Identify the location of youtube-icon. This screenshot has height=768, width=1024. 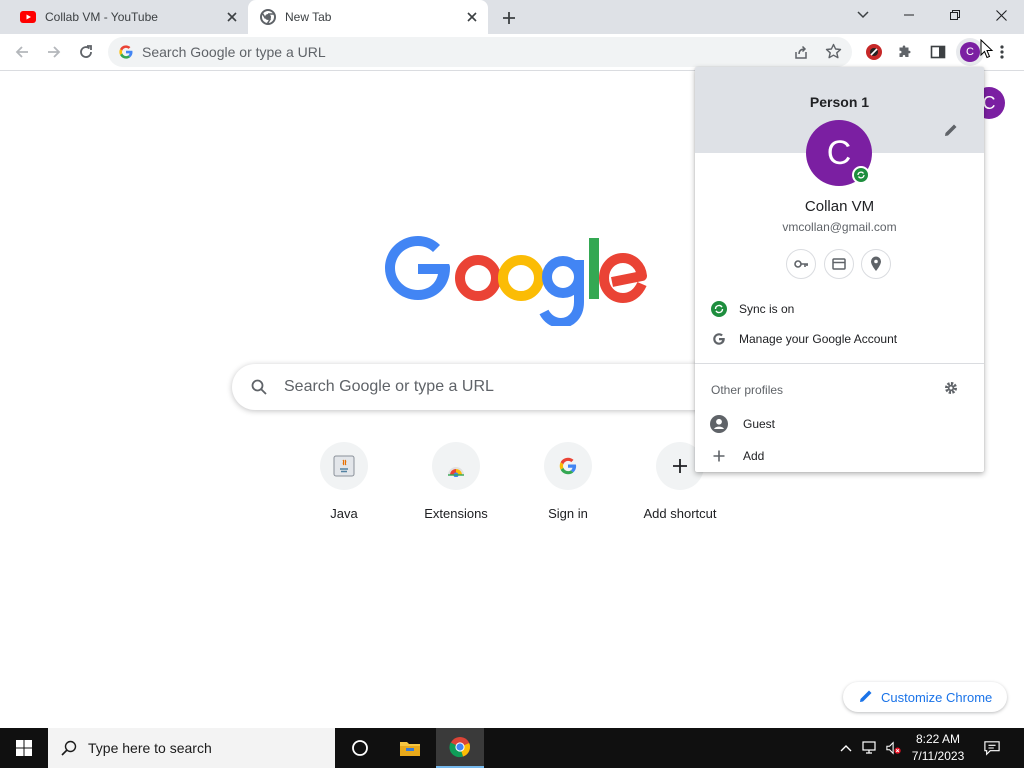
(28, 17).